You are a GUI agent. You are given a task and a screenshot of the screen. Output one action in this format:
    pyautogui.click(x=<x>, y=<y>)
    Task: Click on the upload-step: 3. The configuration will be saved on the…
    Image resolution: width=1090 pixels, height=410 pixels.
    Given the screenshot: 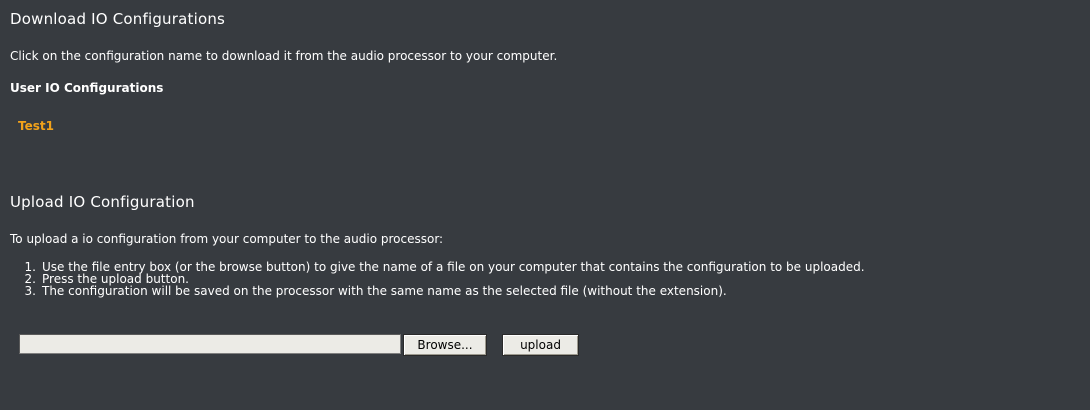 What is the action you would take?
    pyautogui.click(x=437, y=291)
    